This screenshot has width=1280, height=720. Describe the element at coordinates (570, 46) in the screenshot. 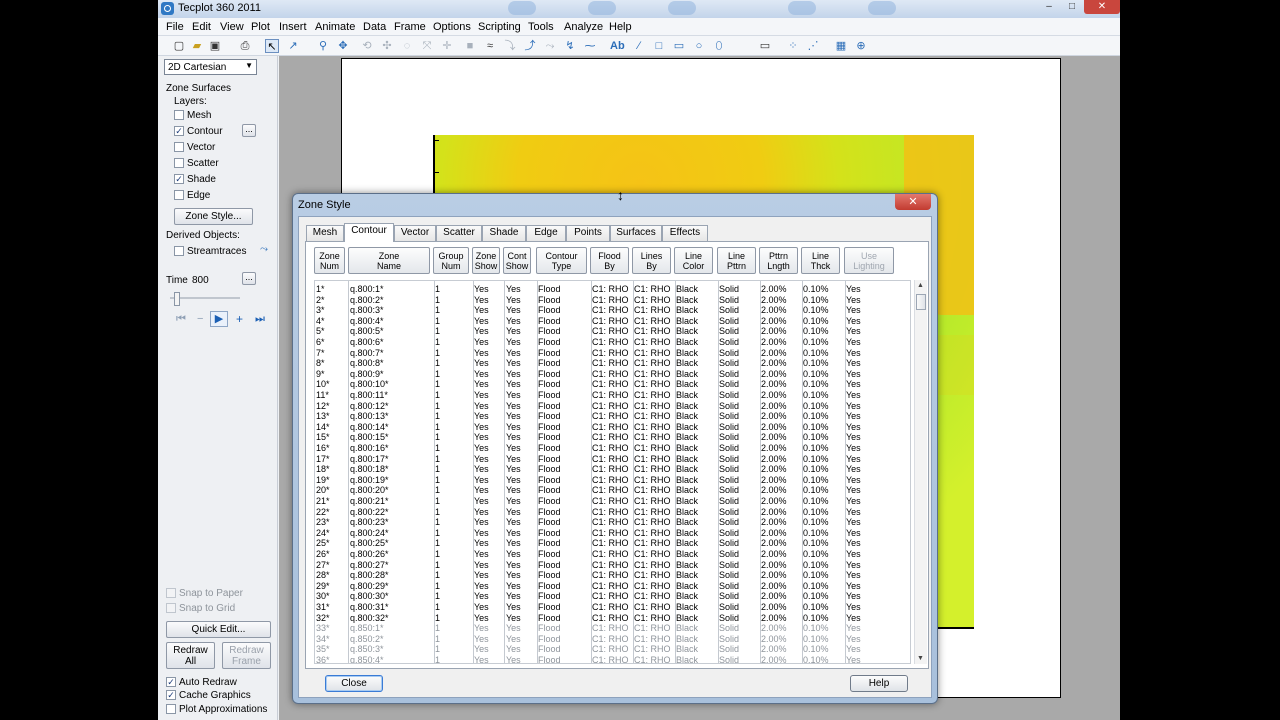

I see `extract-icon: ↯` at that location.